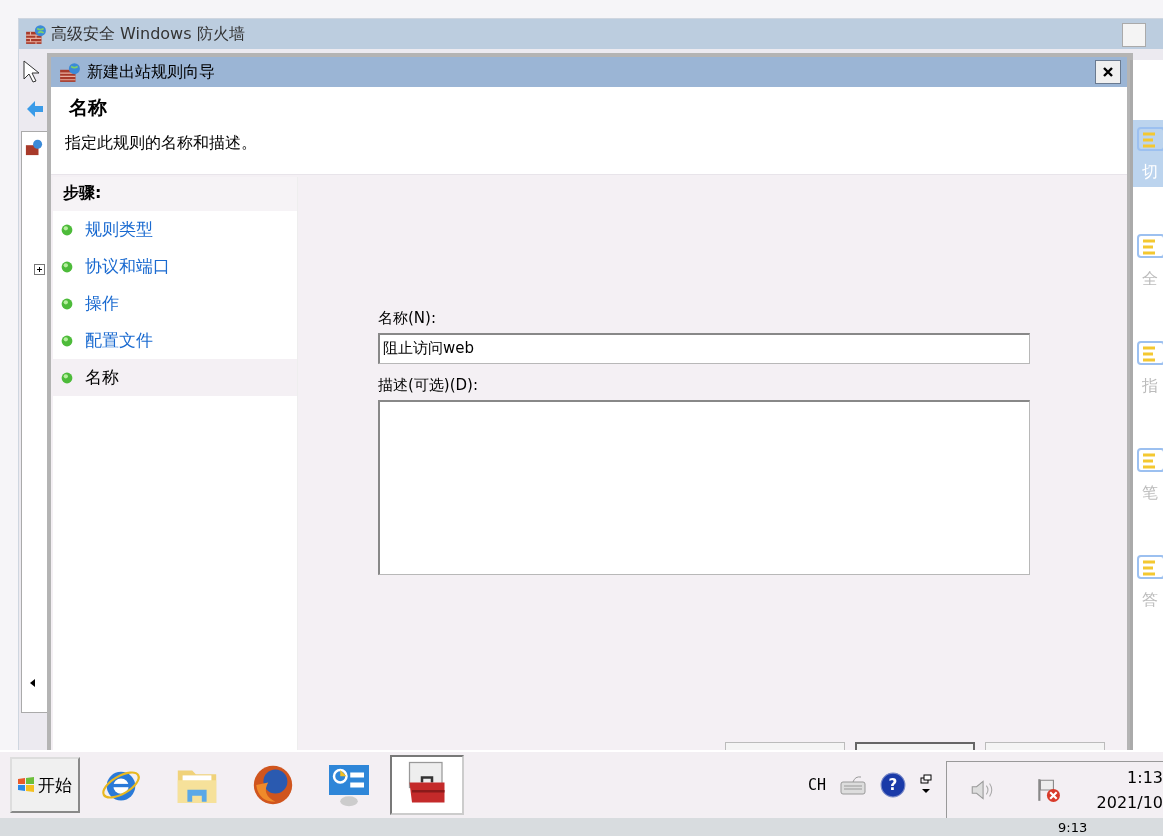  I want to click on start-button: 开始, so click(45, 785).